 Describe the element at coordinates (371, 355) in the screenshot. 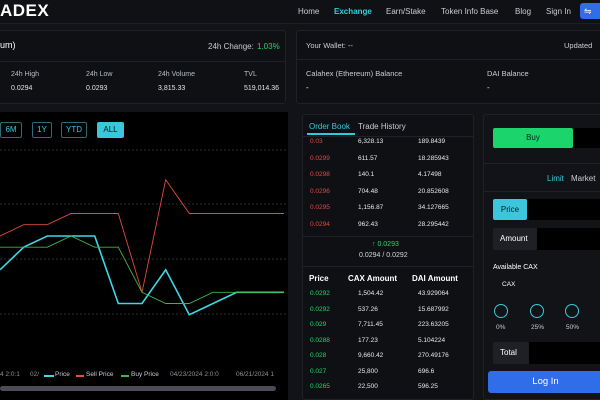

I see `buy-amount: 9,660.42` at that location.